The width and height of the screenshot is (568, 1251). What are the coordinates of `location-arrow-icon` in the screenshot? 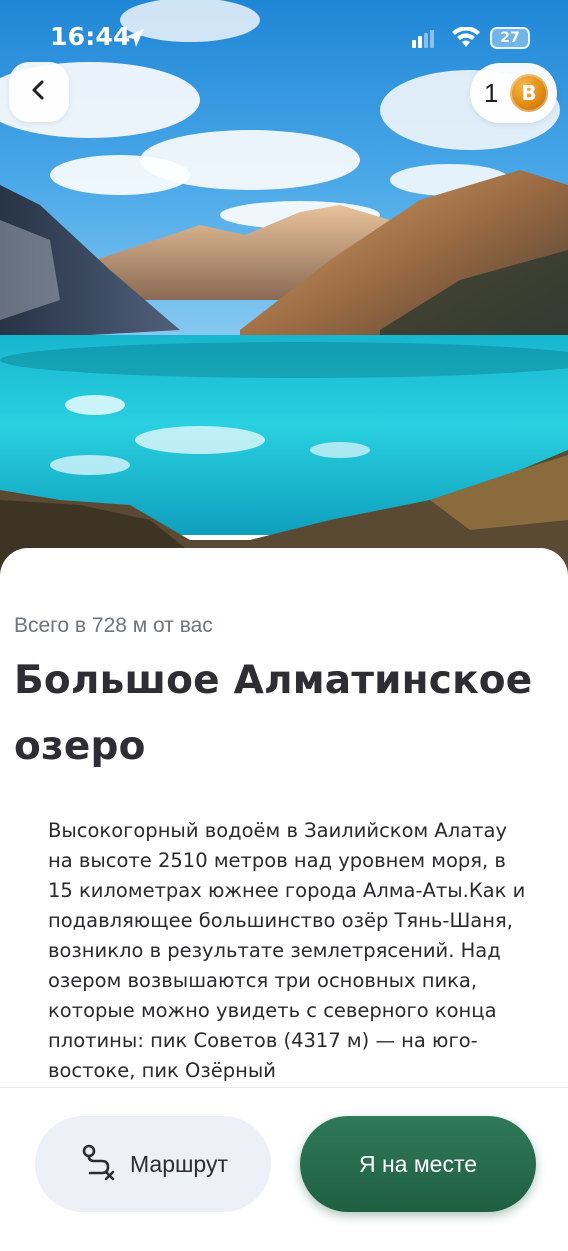 It's located at (135, 40).